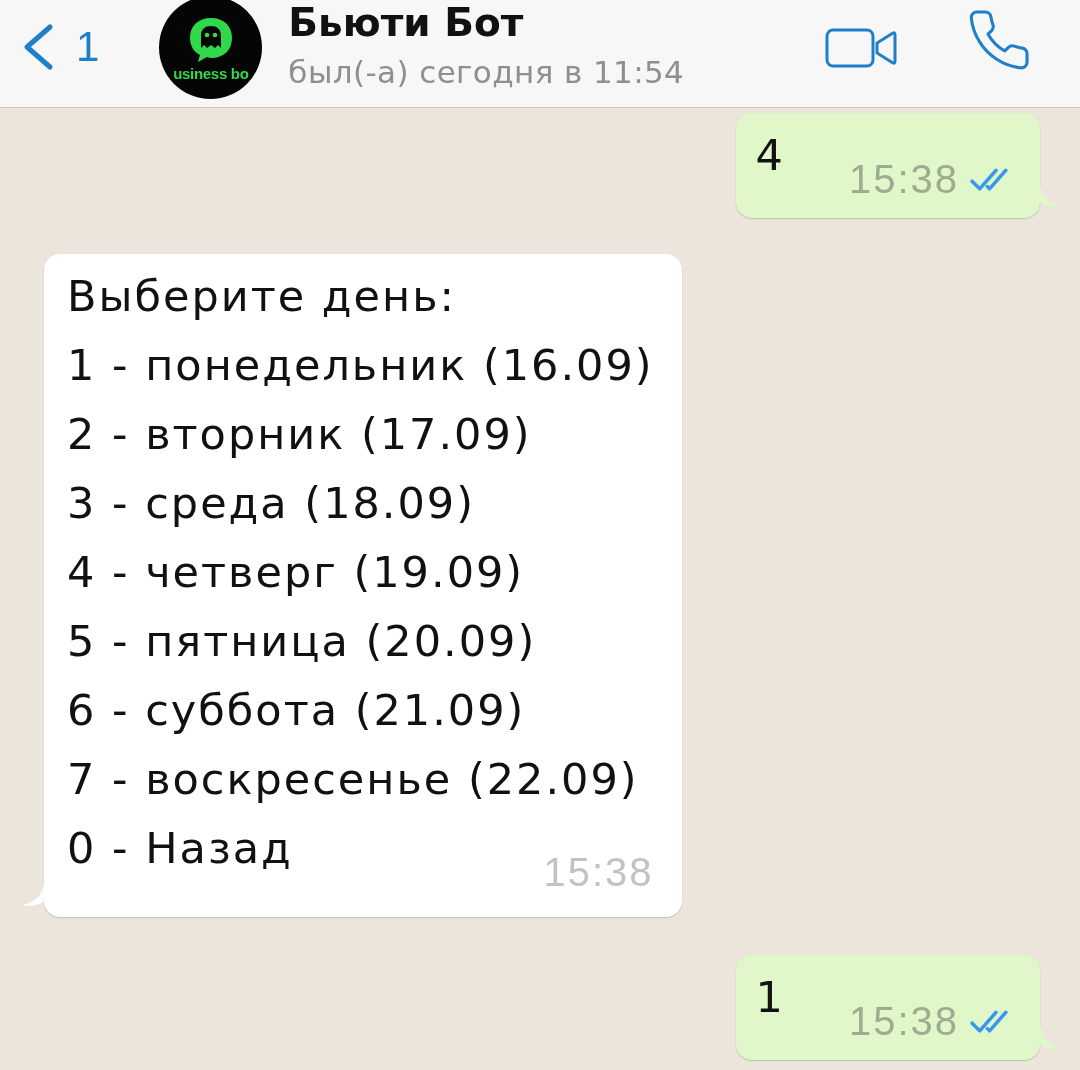 Image resolution: width=1080 pixels, height=1070 pixels. Describe the element at coordinates (486, 72) in the screenshot. I see `last-seen-status: был(-а) сегодня в 11:54` at that location.